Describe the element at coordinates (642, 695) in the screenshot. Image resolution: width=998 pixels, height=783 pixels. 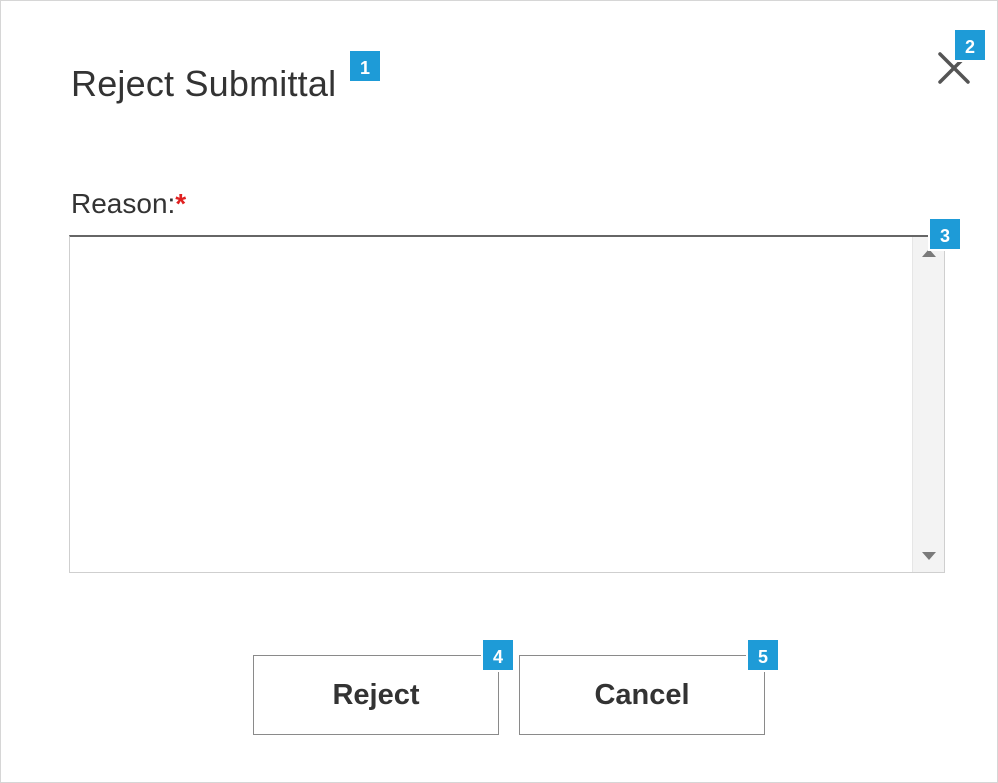
I see `cancel-button: Cancel` at that location.